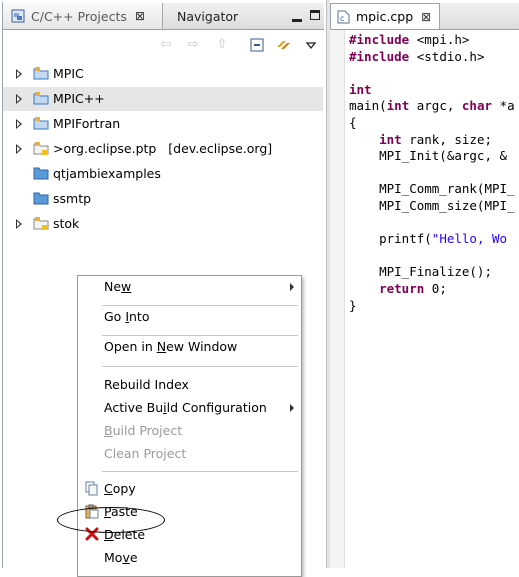 The width and height of the screenshot is (519, 577). Describe the element at coordinates (146, 384) in the screenshot. I see `menu-item-label: Rebuild Index` at that location.